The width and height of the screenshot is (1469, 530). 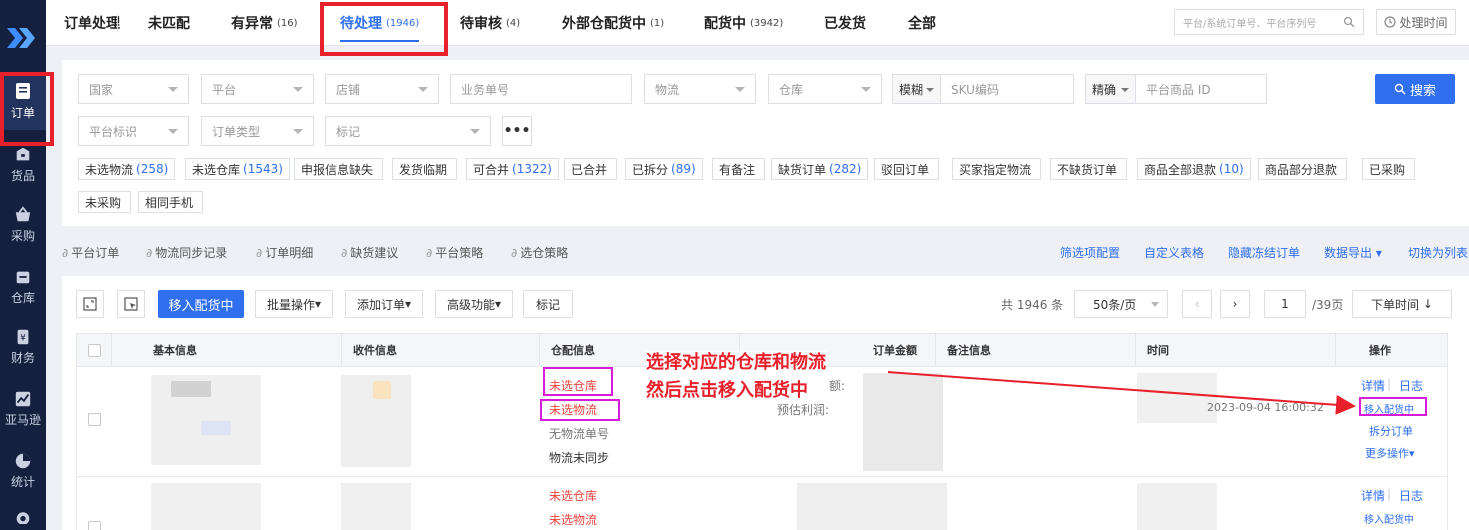 What do you see at coordinates (739, 169) in the screenshot?
I see `quick-tag: 有备注` at bounding box center [739, 169].